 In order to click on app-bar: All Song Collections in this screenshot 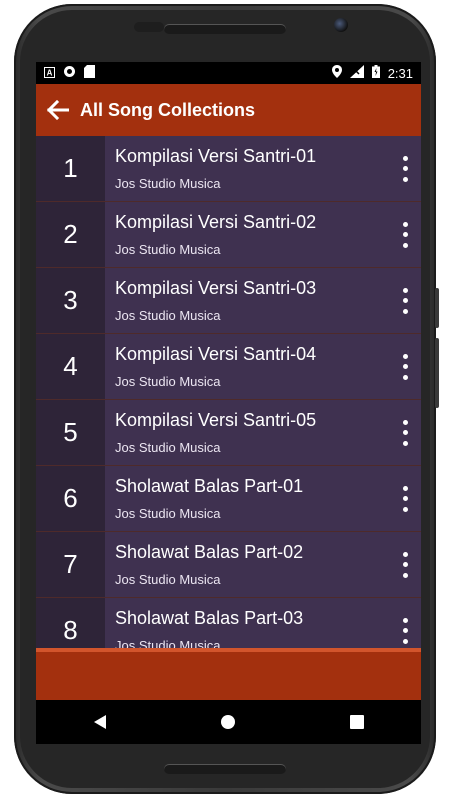, I will do `click(228, 110)`.